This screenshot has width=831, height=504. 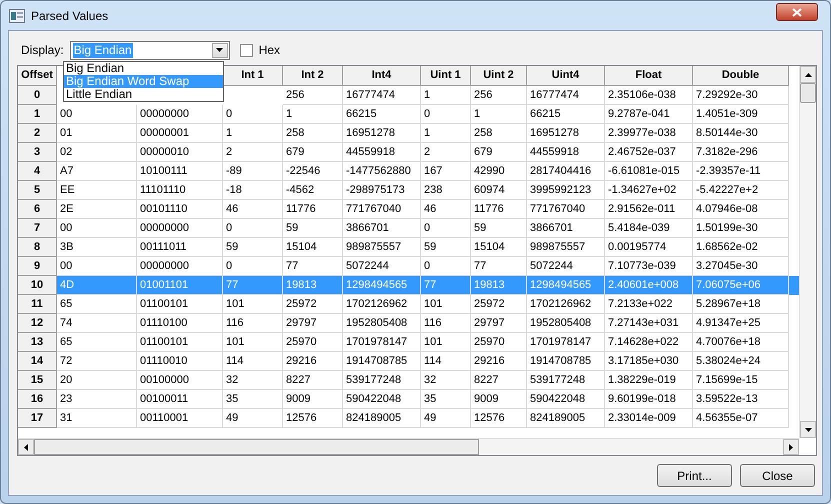 I want to click on dropdown-value: Big Endian, so click(x=102, y=50).